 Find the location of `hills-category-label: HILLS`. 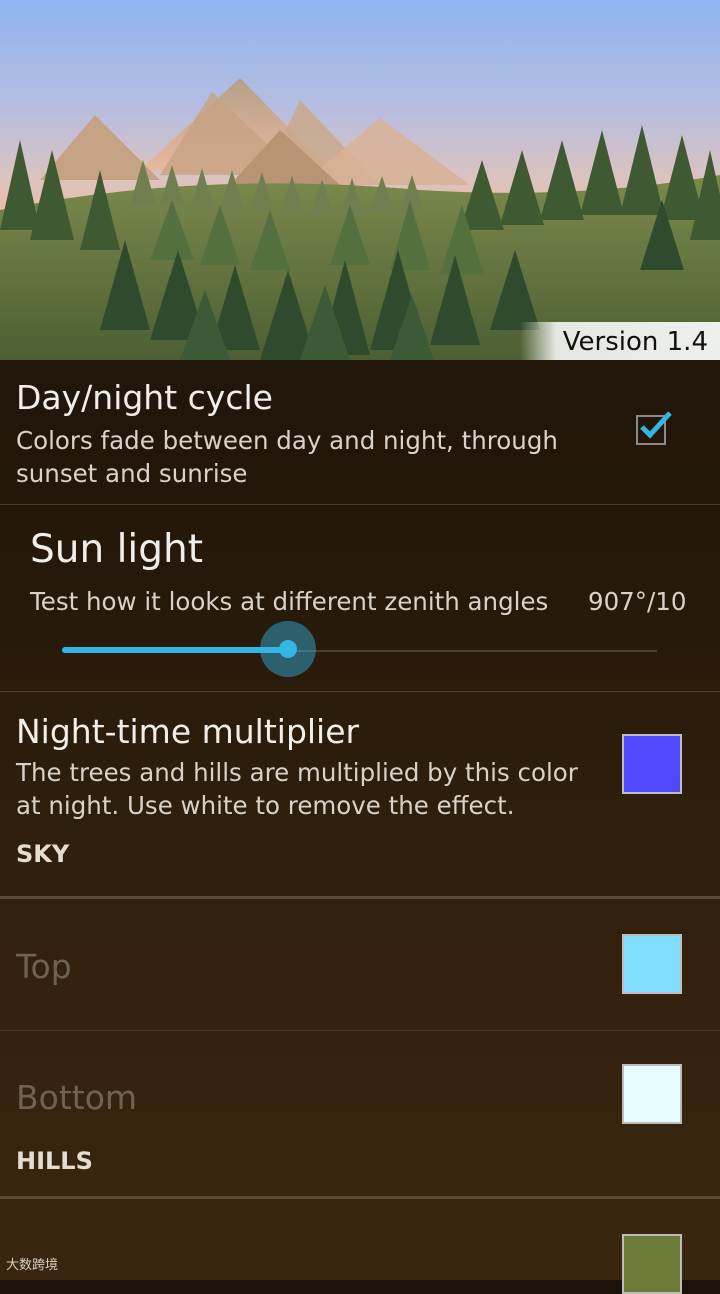

hills-category-label: HILLS is located at coordinates (54, 1161).